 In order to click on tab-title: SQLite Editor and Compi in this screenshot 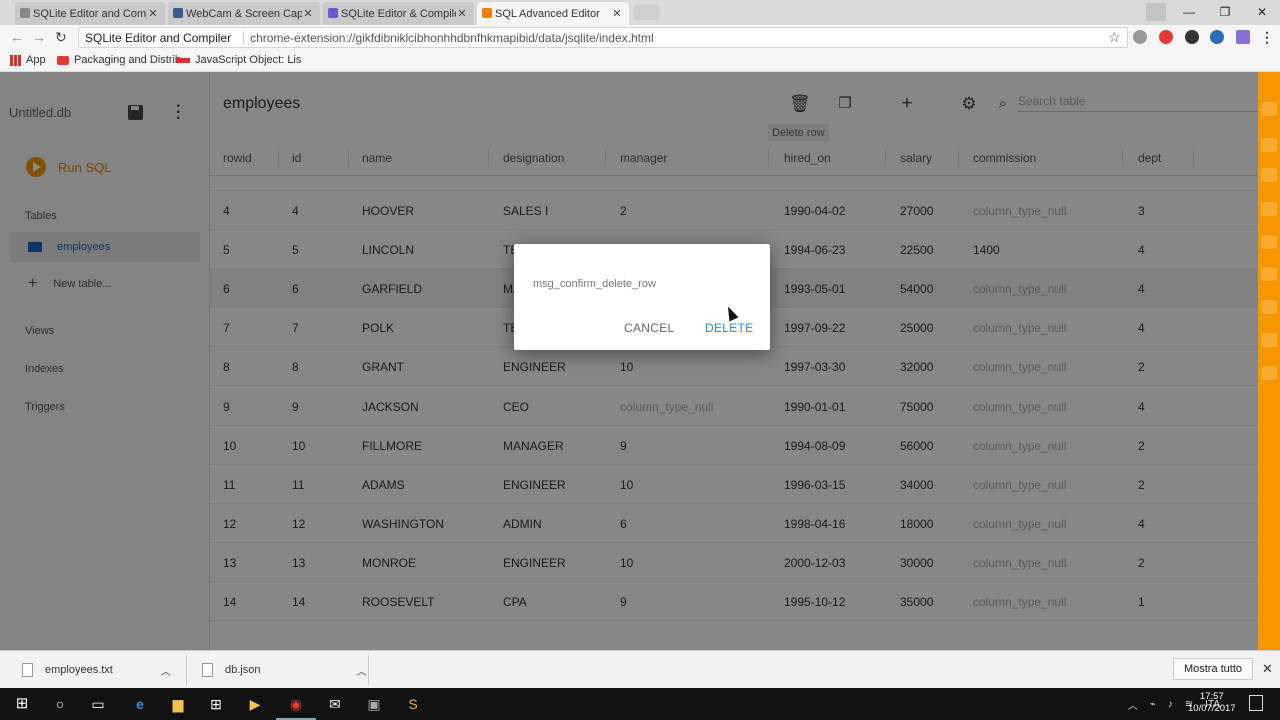, I will do `click(90, 13)`.